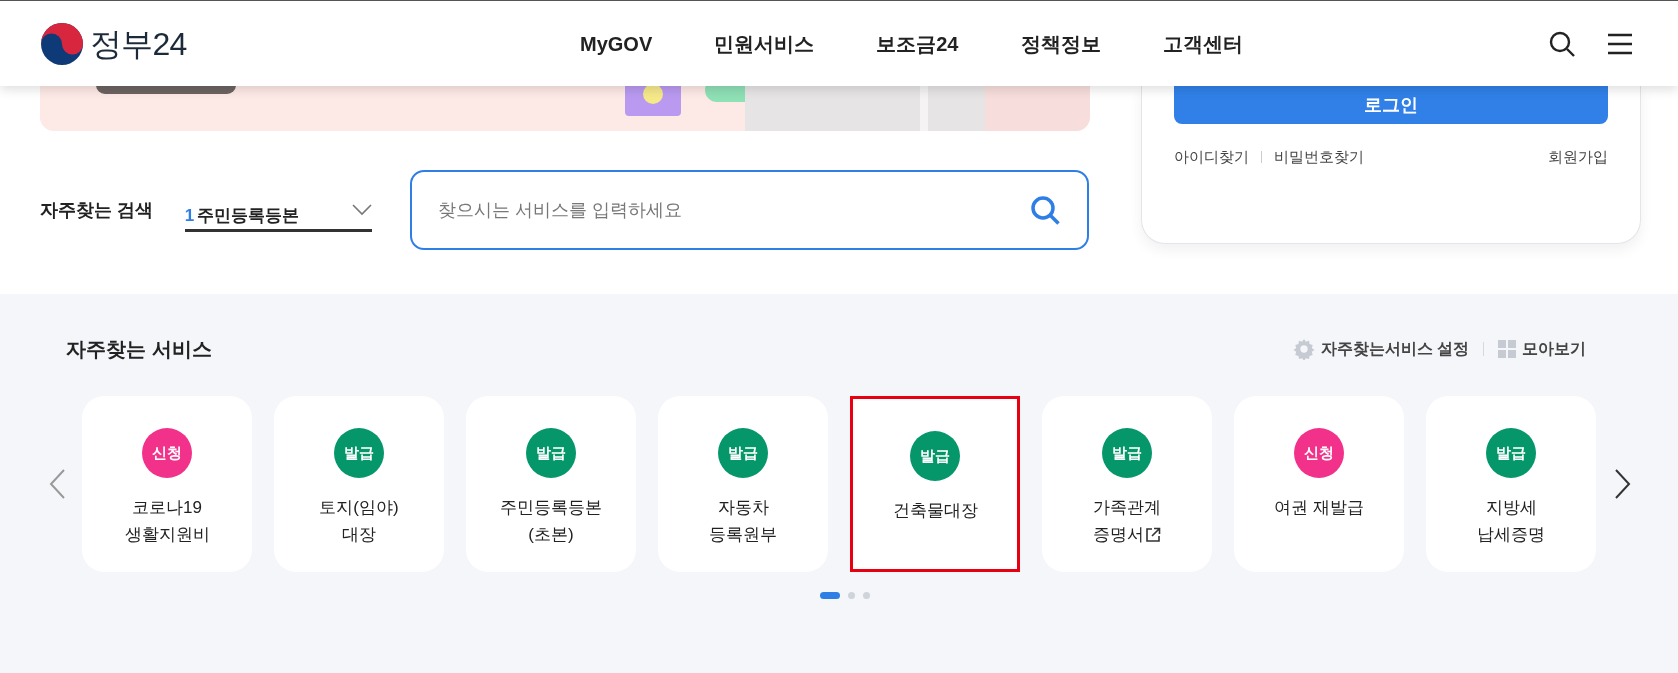 The width and height of the screenshot is (1678, 673). What do you see at coordinates (359, 535) in the screenshot?
I see `service-name: 대장` at bounding box center [359, 535].